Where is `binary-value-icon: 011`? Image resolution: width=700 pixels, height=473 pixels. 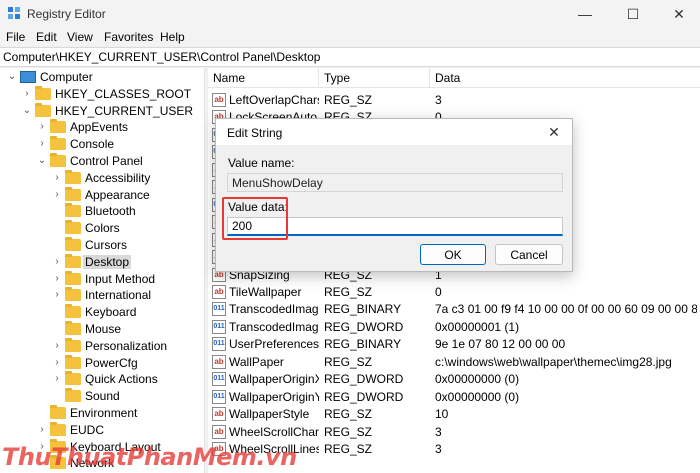
binary-value-icon: 011 is located at coordinates (219, 344).